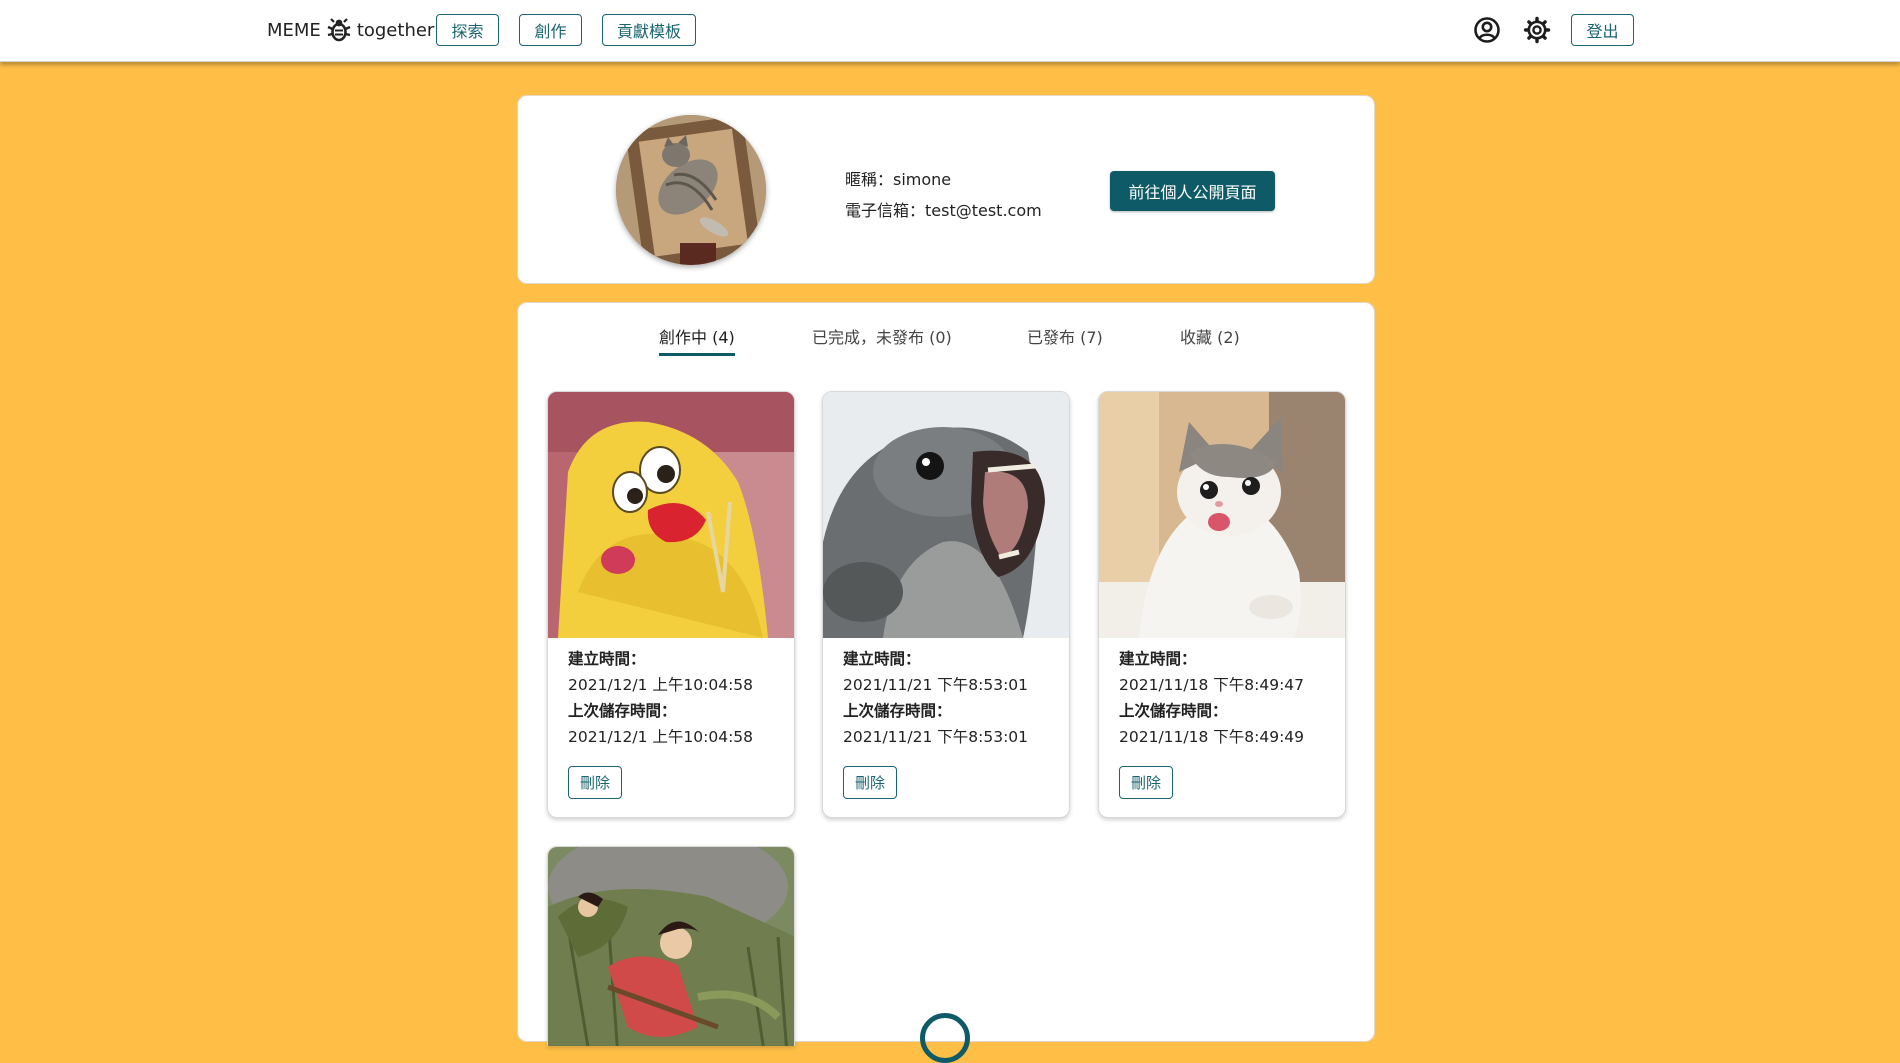 This screenshot has width=1900, height=1063. Describe the element at coordinates (943, 210) in the screenshot. I see `email-text: 電子信箱：test@test.com` at that location.